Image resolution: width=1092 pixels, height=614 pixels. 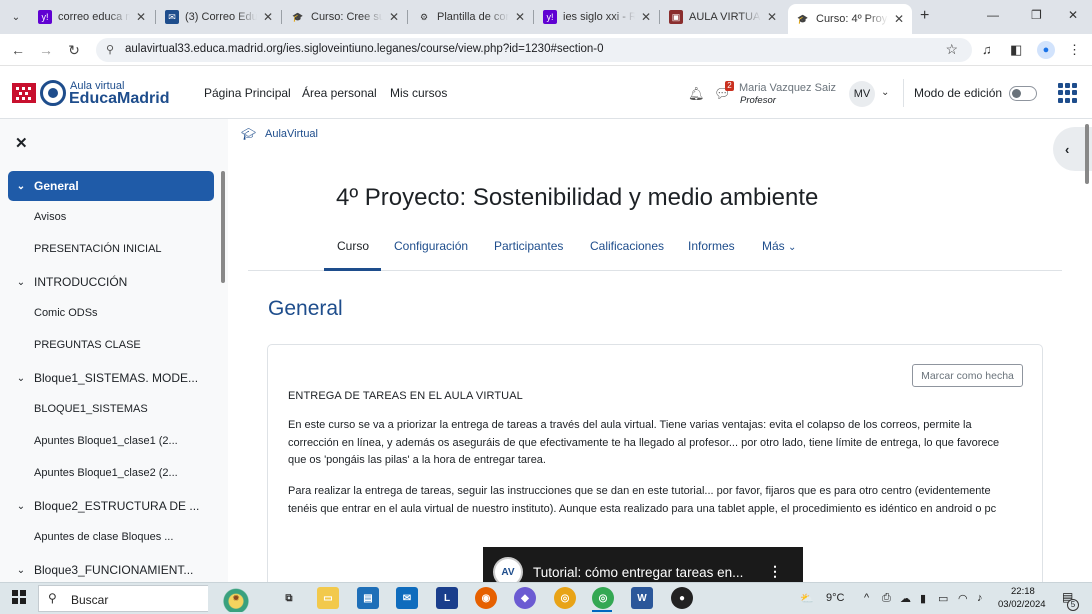 I want to click on forward-icon: →, so click(x=46, y=50).